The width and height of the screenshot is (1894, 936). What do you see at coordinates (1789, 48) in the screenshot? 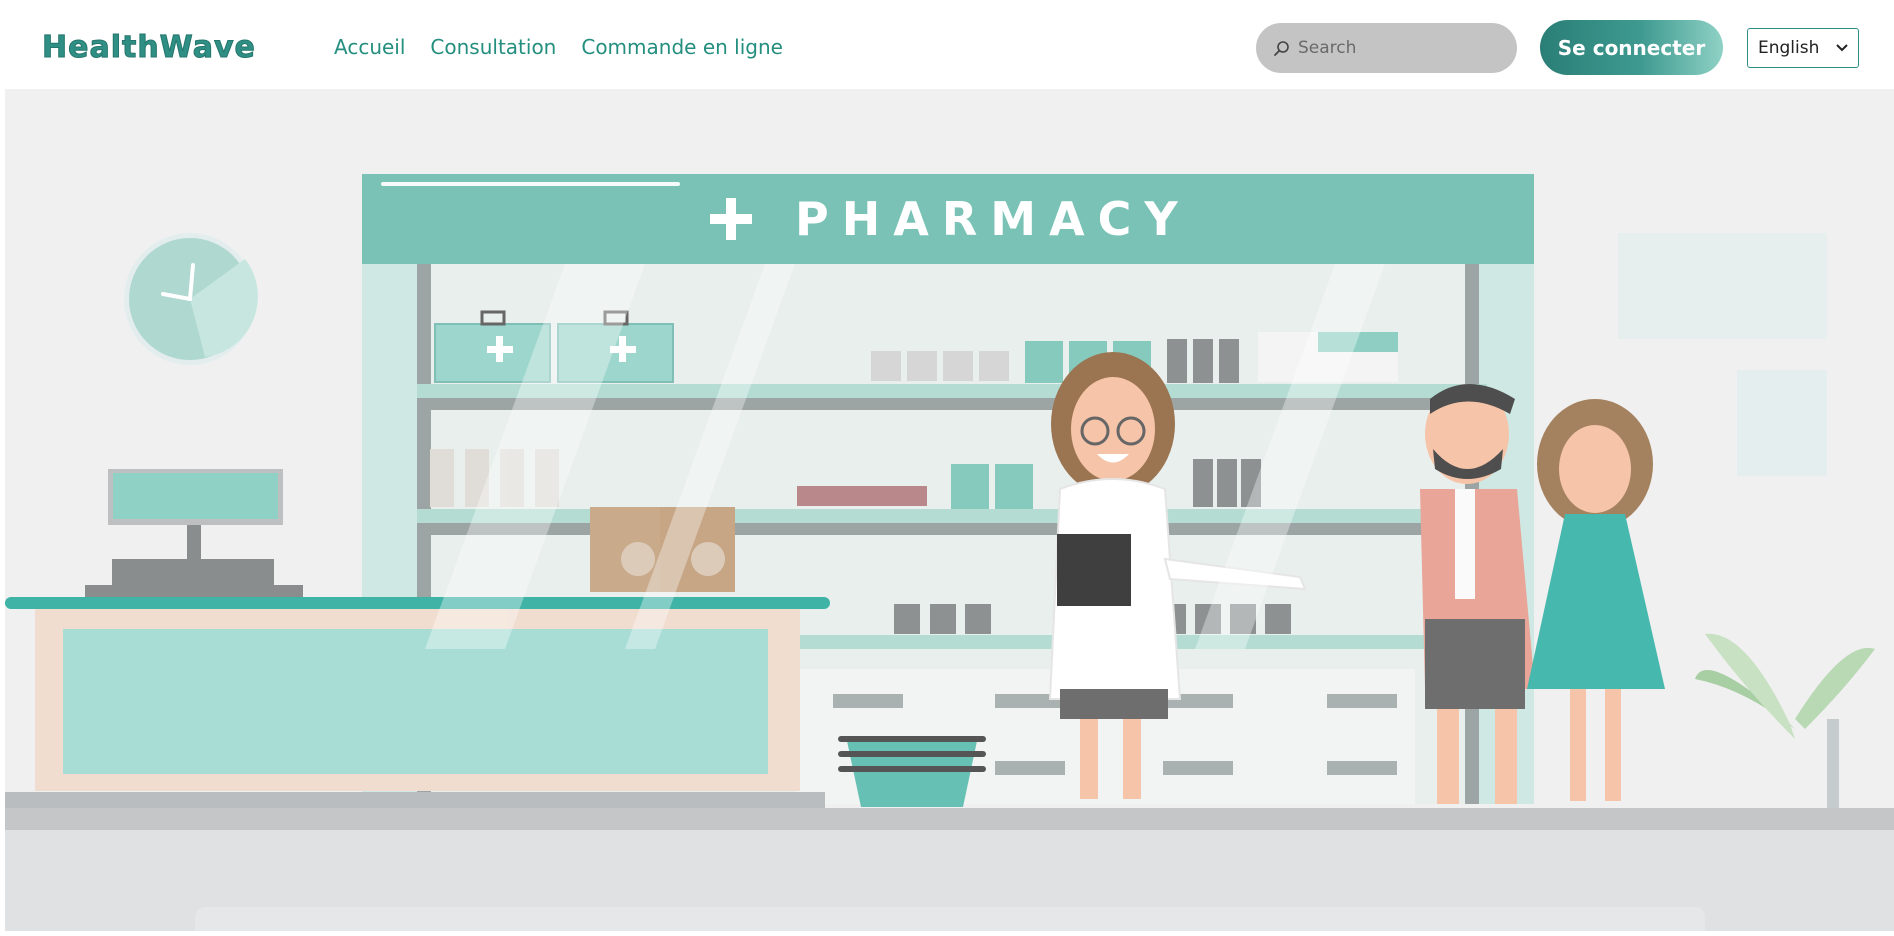
I see `language-selected: English` at bounding box center [1789, 48].